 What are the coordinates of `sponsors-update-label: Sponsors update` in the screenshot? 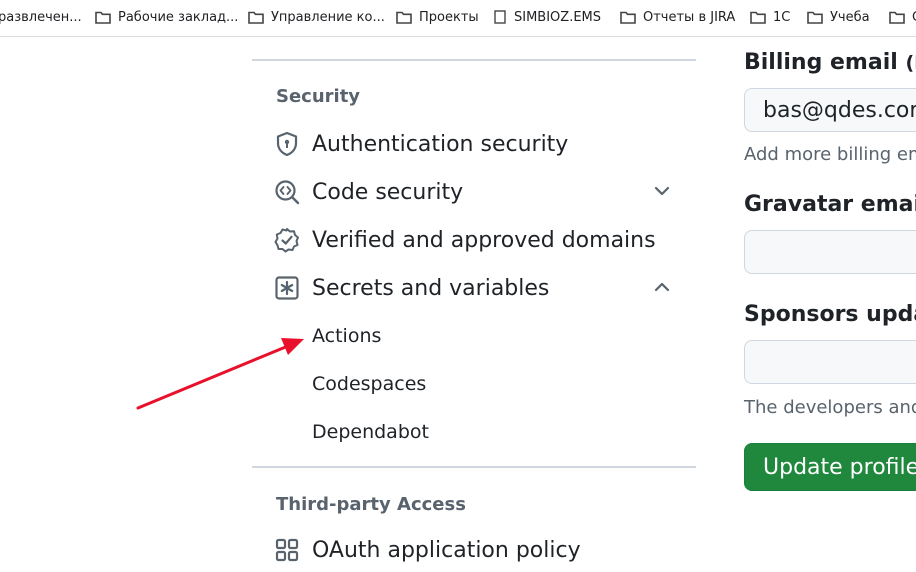 It's located at (830, 314).